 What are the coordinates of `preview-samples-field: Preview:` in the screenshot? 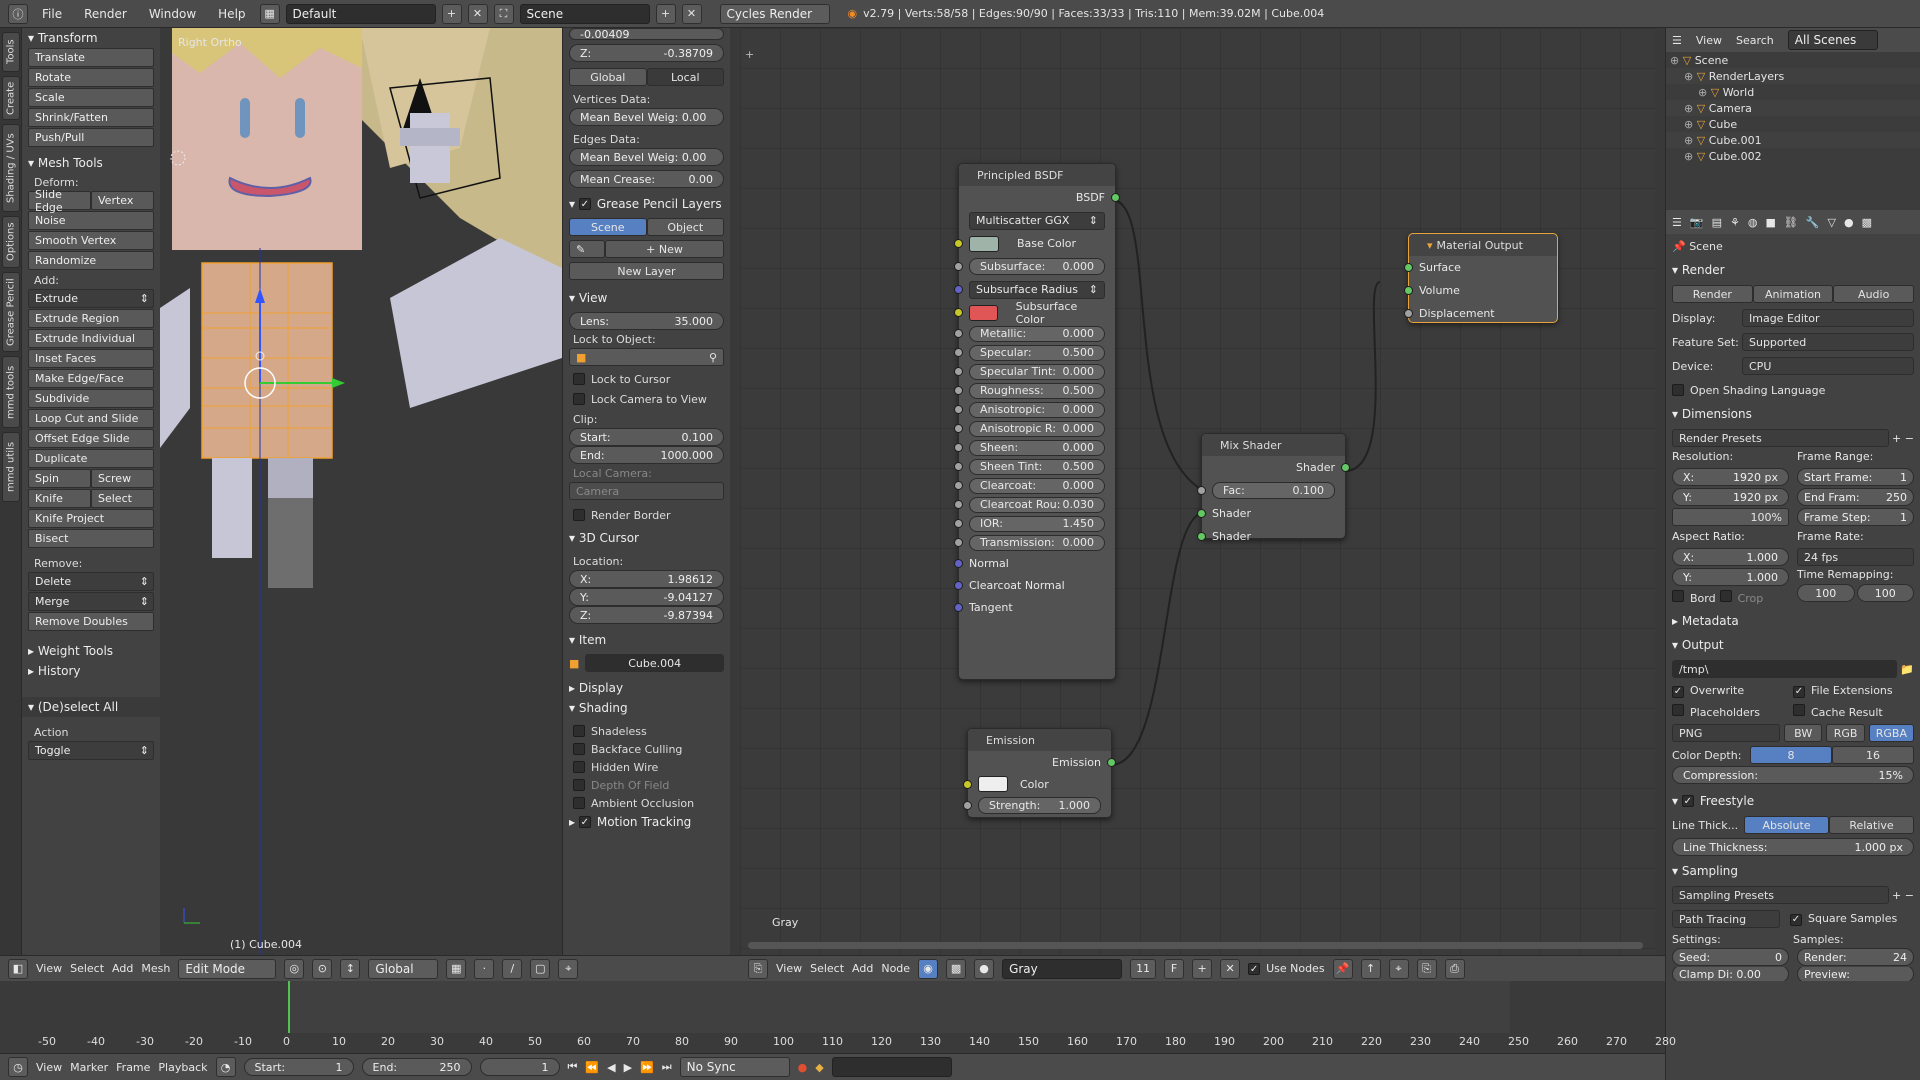 It's located at (1855, 974).